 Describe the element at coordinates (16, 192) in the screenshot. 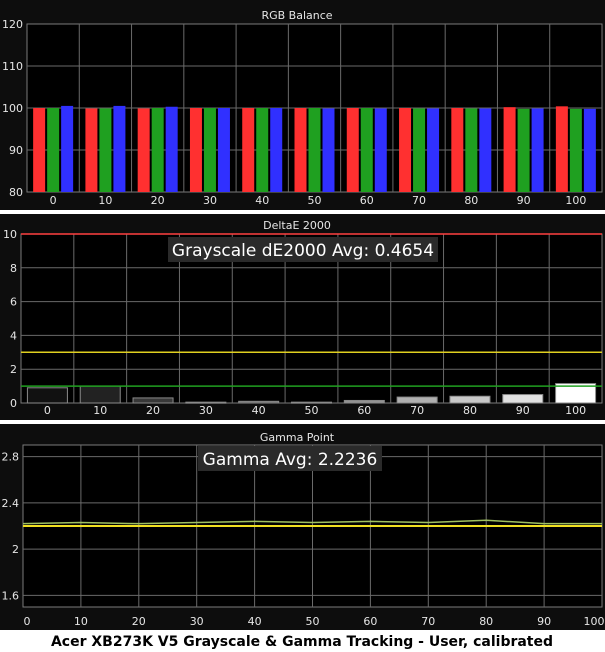

I see `rgb-y-tick-label: 80` at that location.